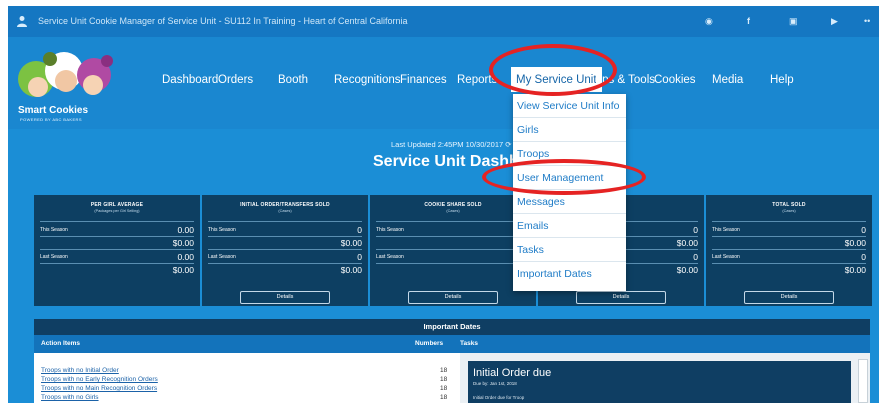  I want to click on card-title: INITIAL ORDER/TRANSFERS SOLD, so click(285, 205).